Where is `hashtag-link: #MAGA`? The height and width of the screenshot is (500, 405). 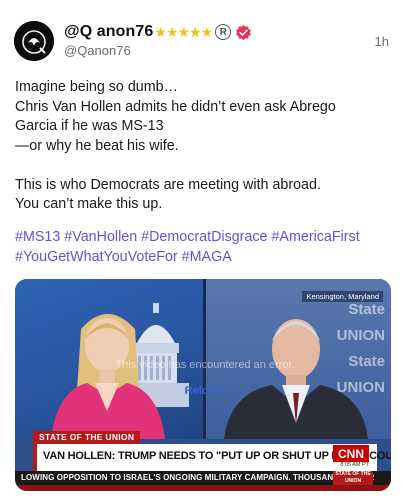 hashtag-link: #MAGA is located at coordinates (207, 257).